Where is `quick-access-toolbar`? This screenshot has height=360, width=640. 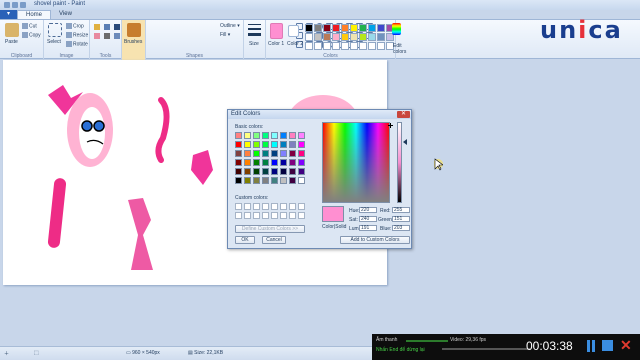 quick-access-toolbar is located at coordinates (15, 5).